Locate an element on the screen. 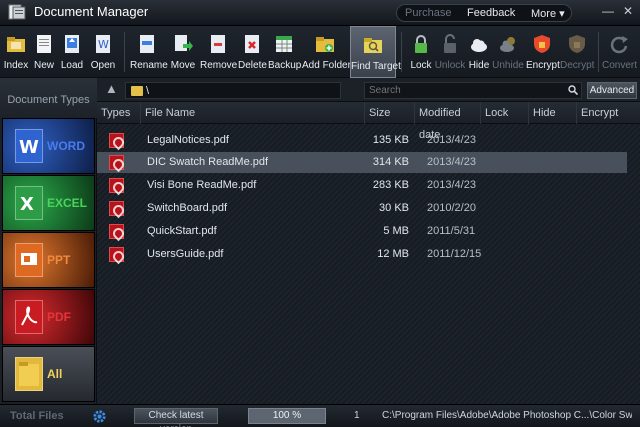  new-button: New is located at coordinates (44, 52).